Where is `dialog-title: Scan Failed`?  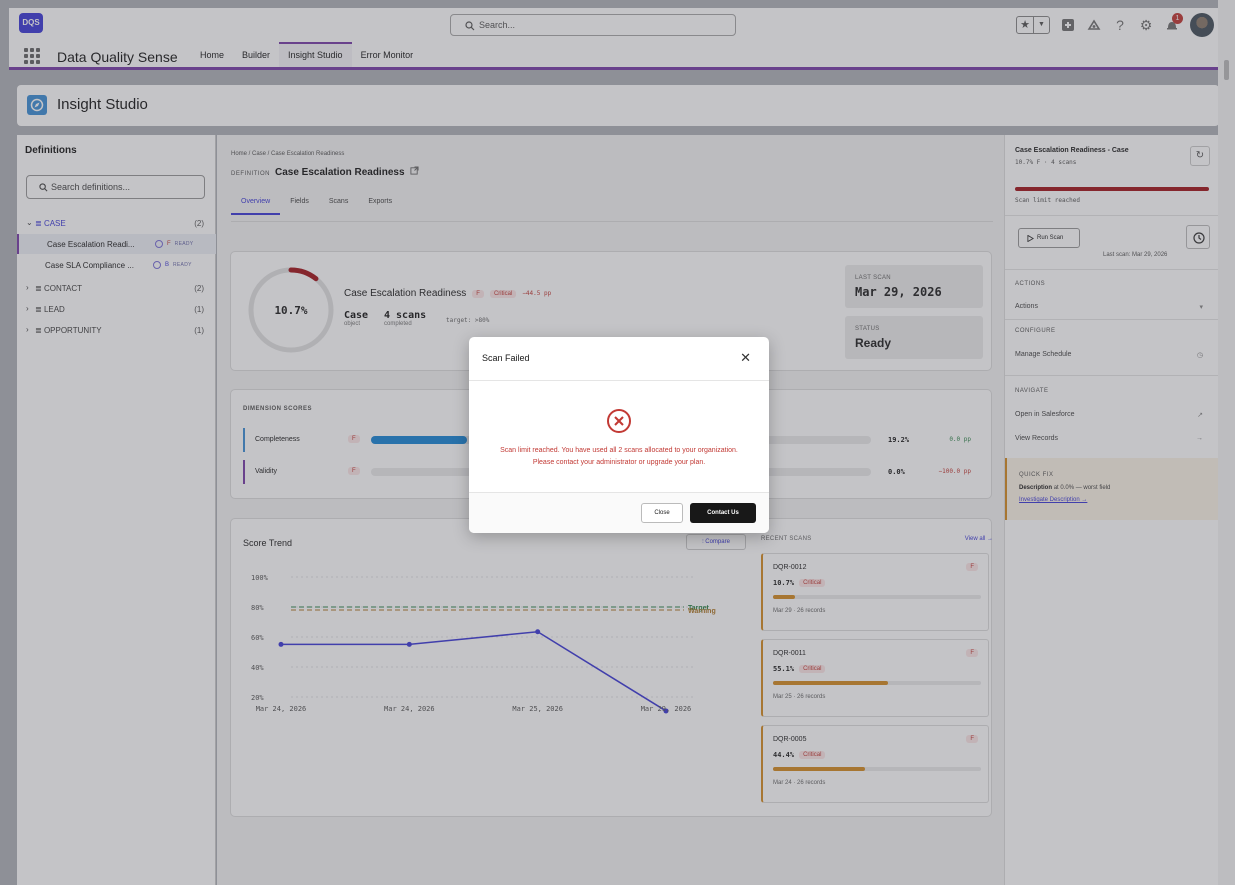
dialog-title: Scan Failed is located at coordinates (506, 358).